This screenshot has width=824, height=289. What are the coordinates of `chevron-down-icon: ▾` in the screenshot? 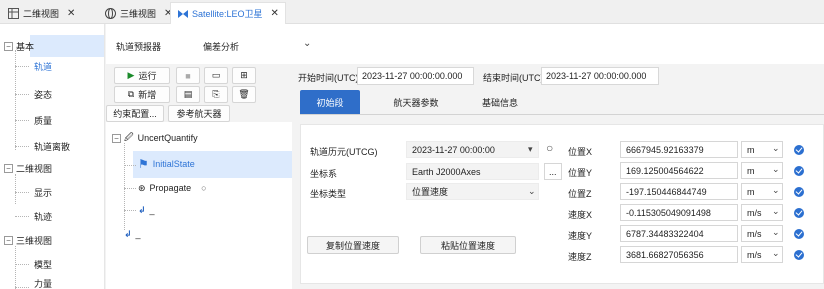 It's located at (530, 149).